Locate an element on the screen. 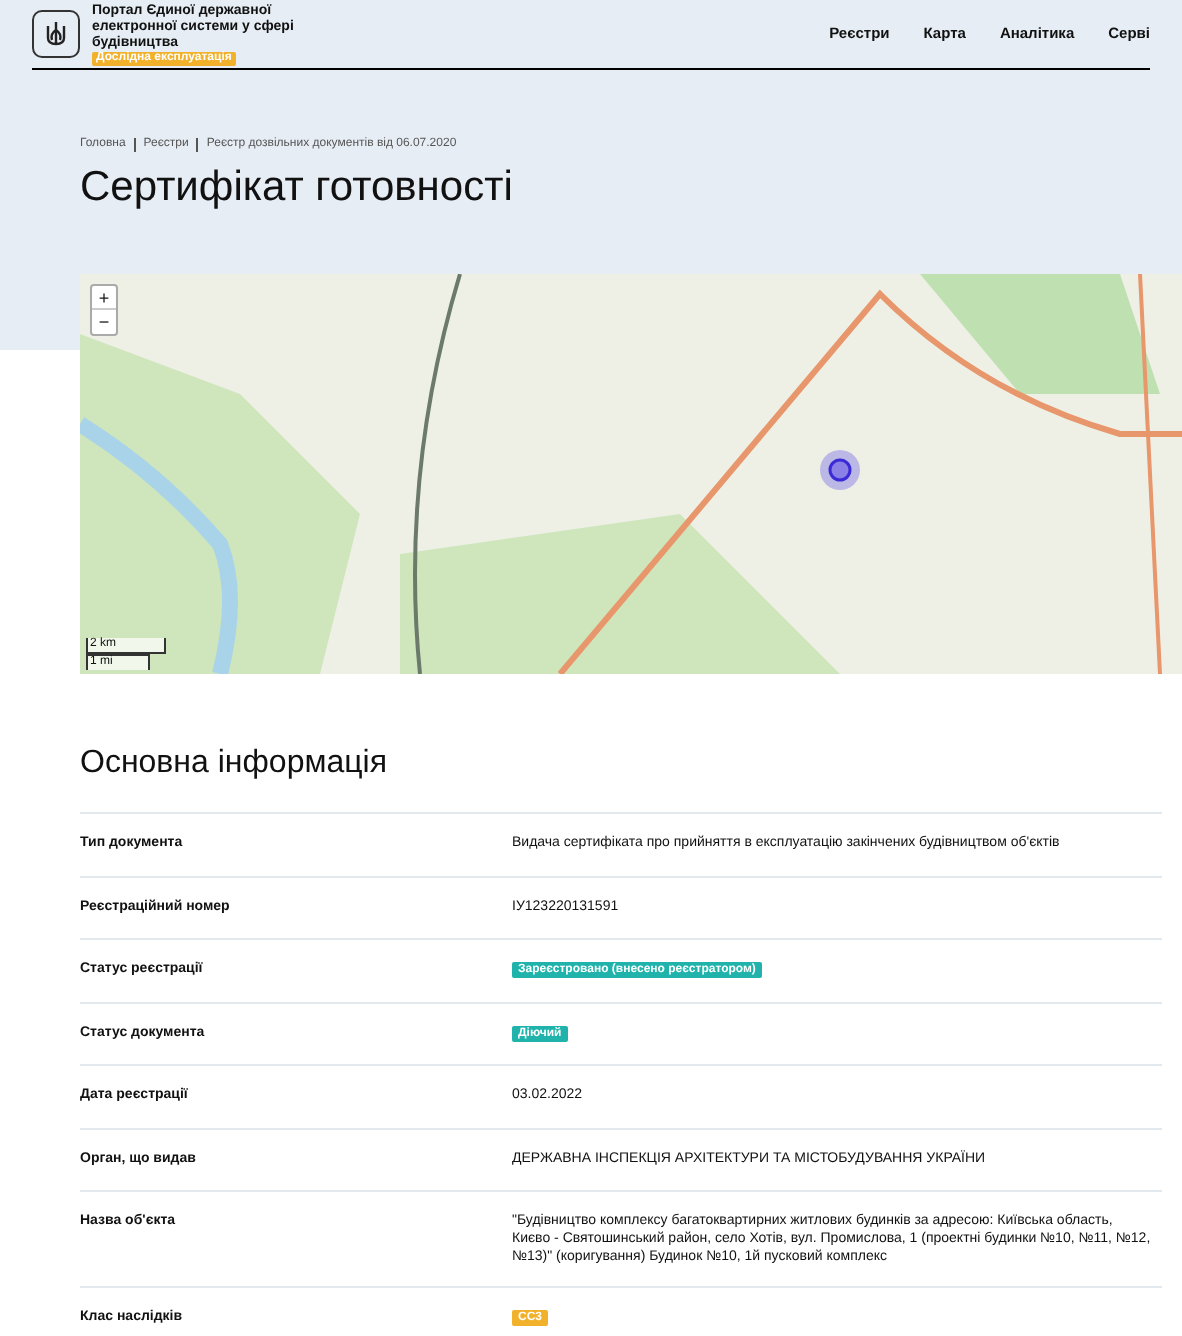 The image size is (1182, 1336). page-title: Сертифікат готовності is located at coordinates (297, 188).